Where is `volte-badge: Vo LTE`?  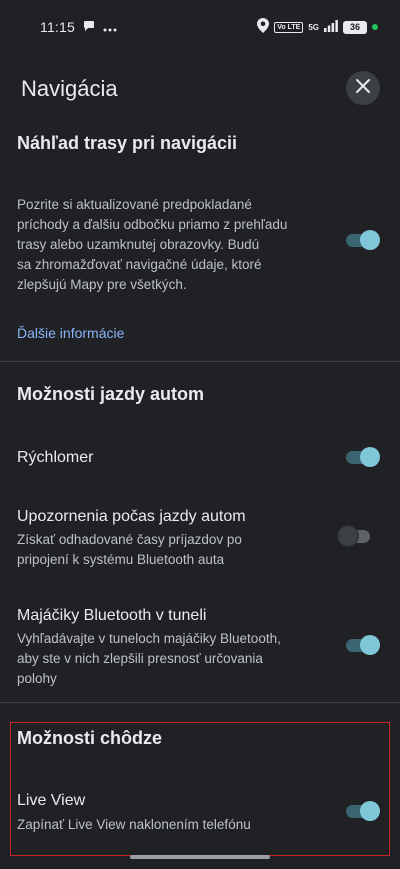
volte-badge: Vo LTE is located at coordinates (289, 27).